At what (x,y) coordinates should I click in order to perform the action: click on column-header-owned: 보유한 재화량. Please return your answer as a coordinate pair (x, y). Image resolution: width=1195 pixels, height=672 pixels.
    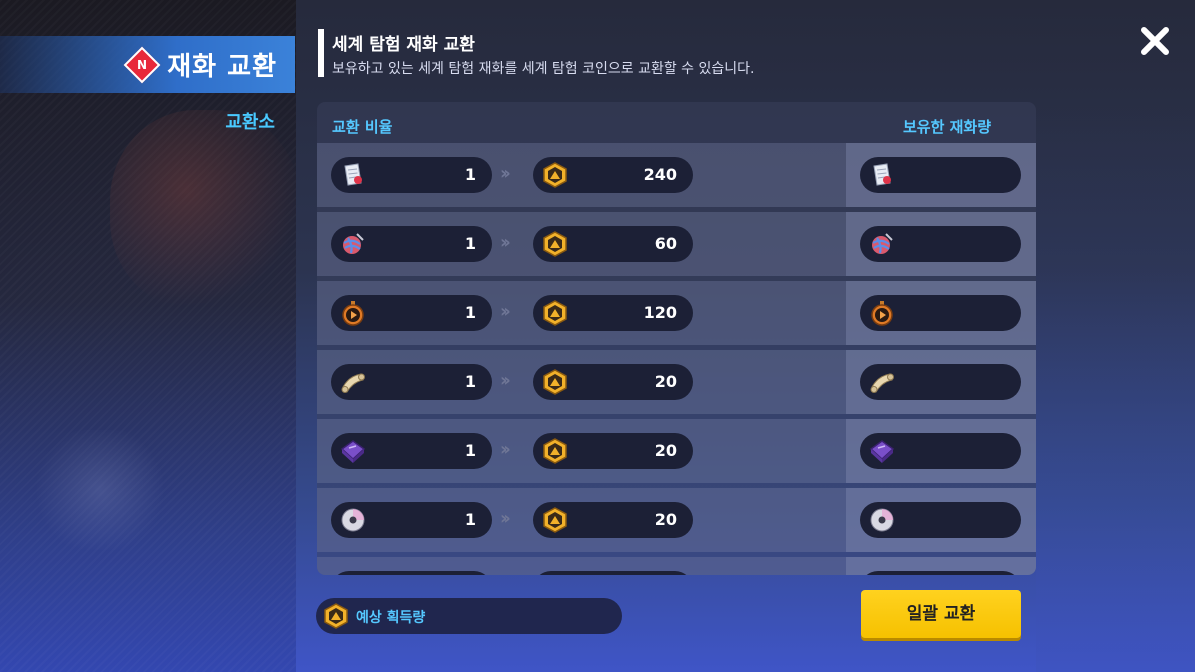
    Looking at the image, I should click on (947, 127).